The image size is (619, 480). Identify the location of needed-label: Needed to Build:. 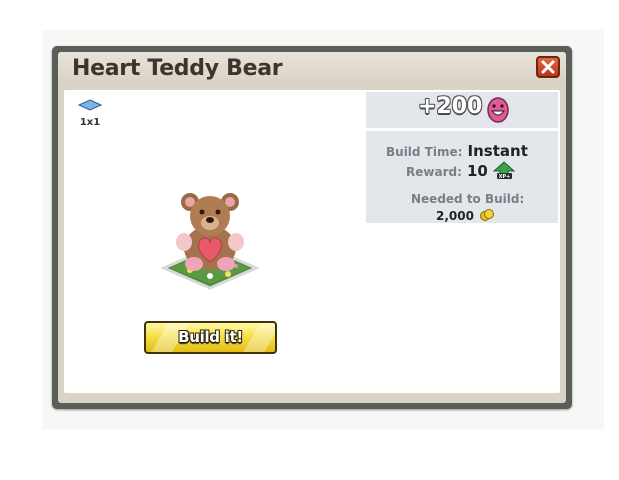
(468, 199).